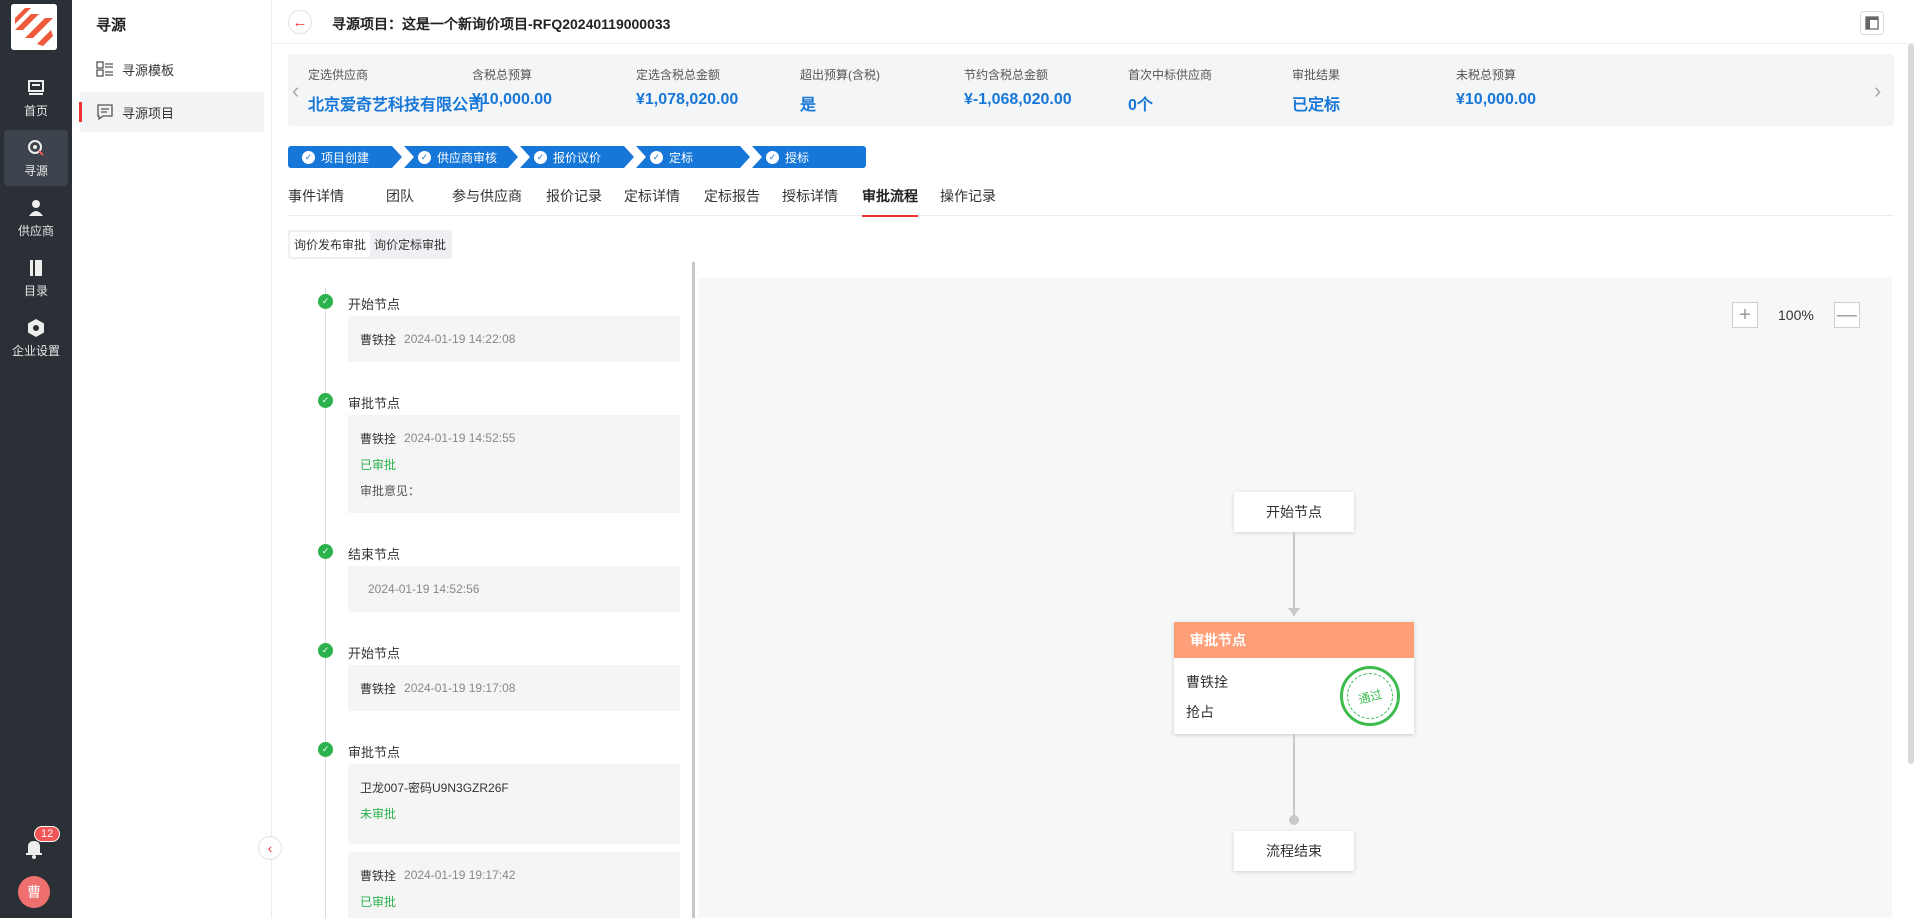  I want to click on rail-item-catalog: 目录, so click(36, 278).